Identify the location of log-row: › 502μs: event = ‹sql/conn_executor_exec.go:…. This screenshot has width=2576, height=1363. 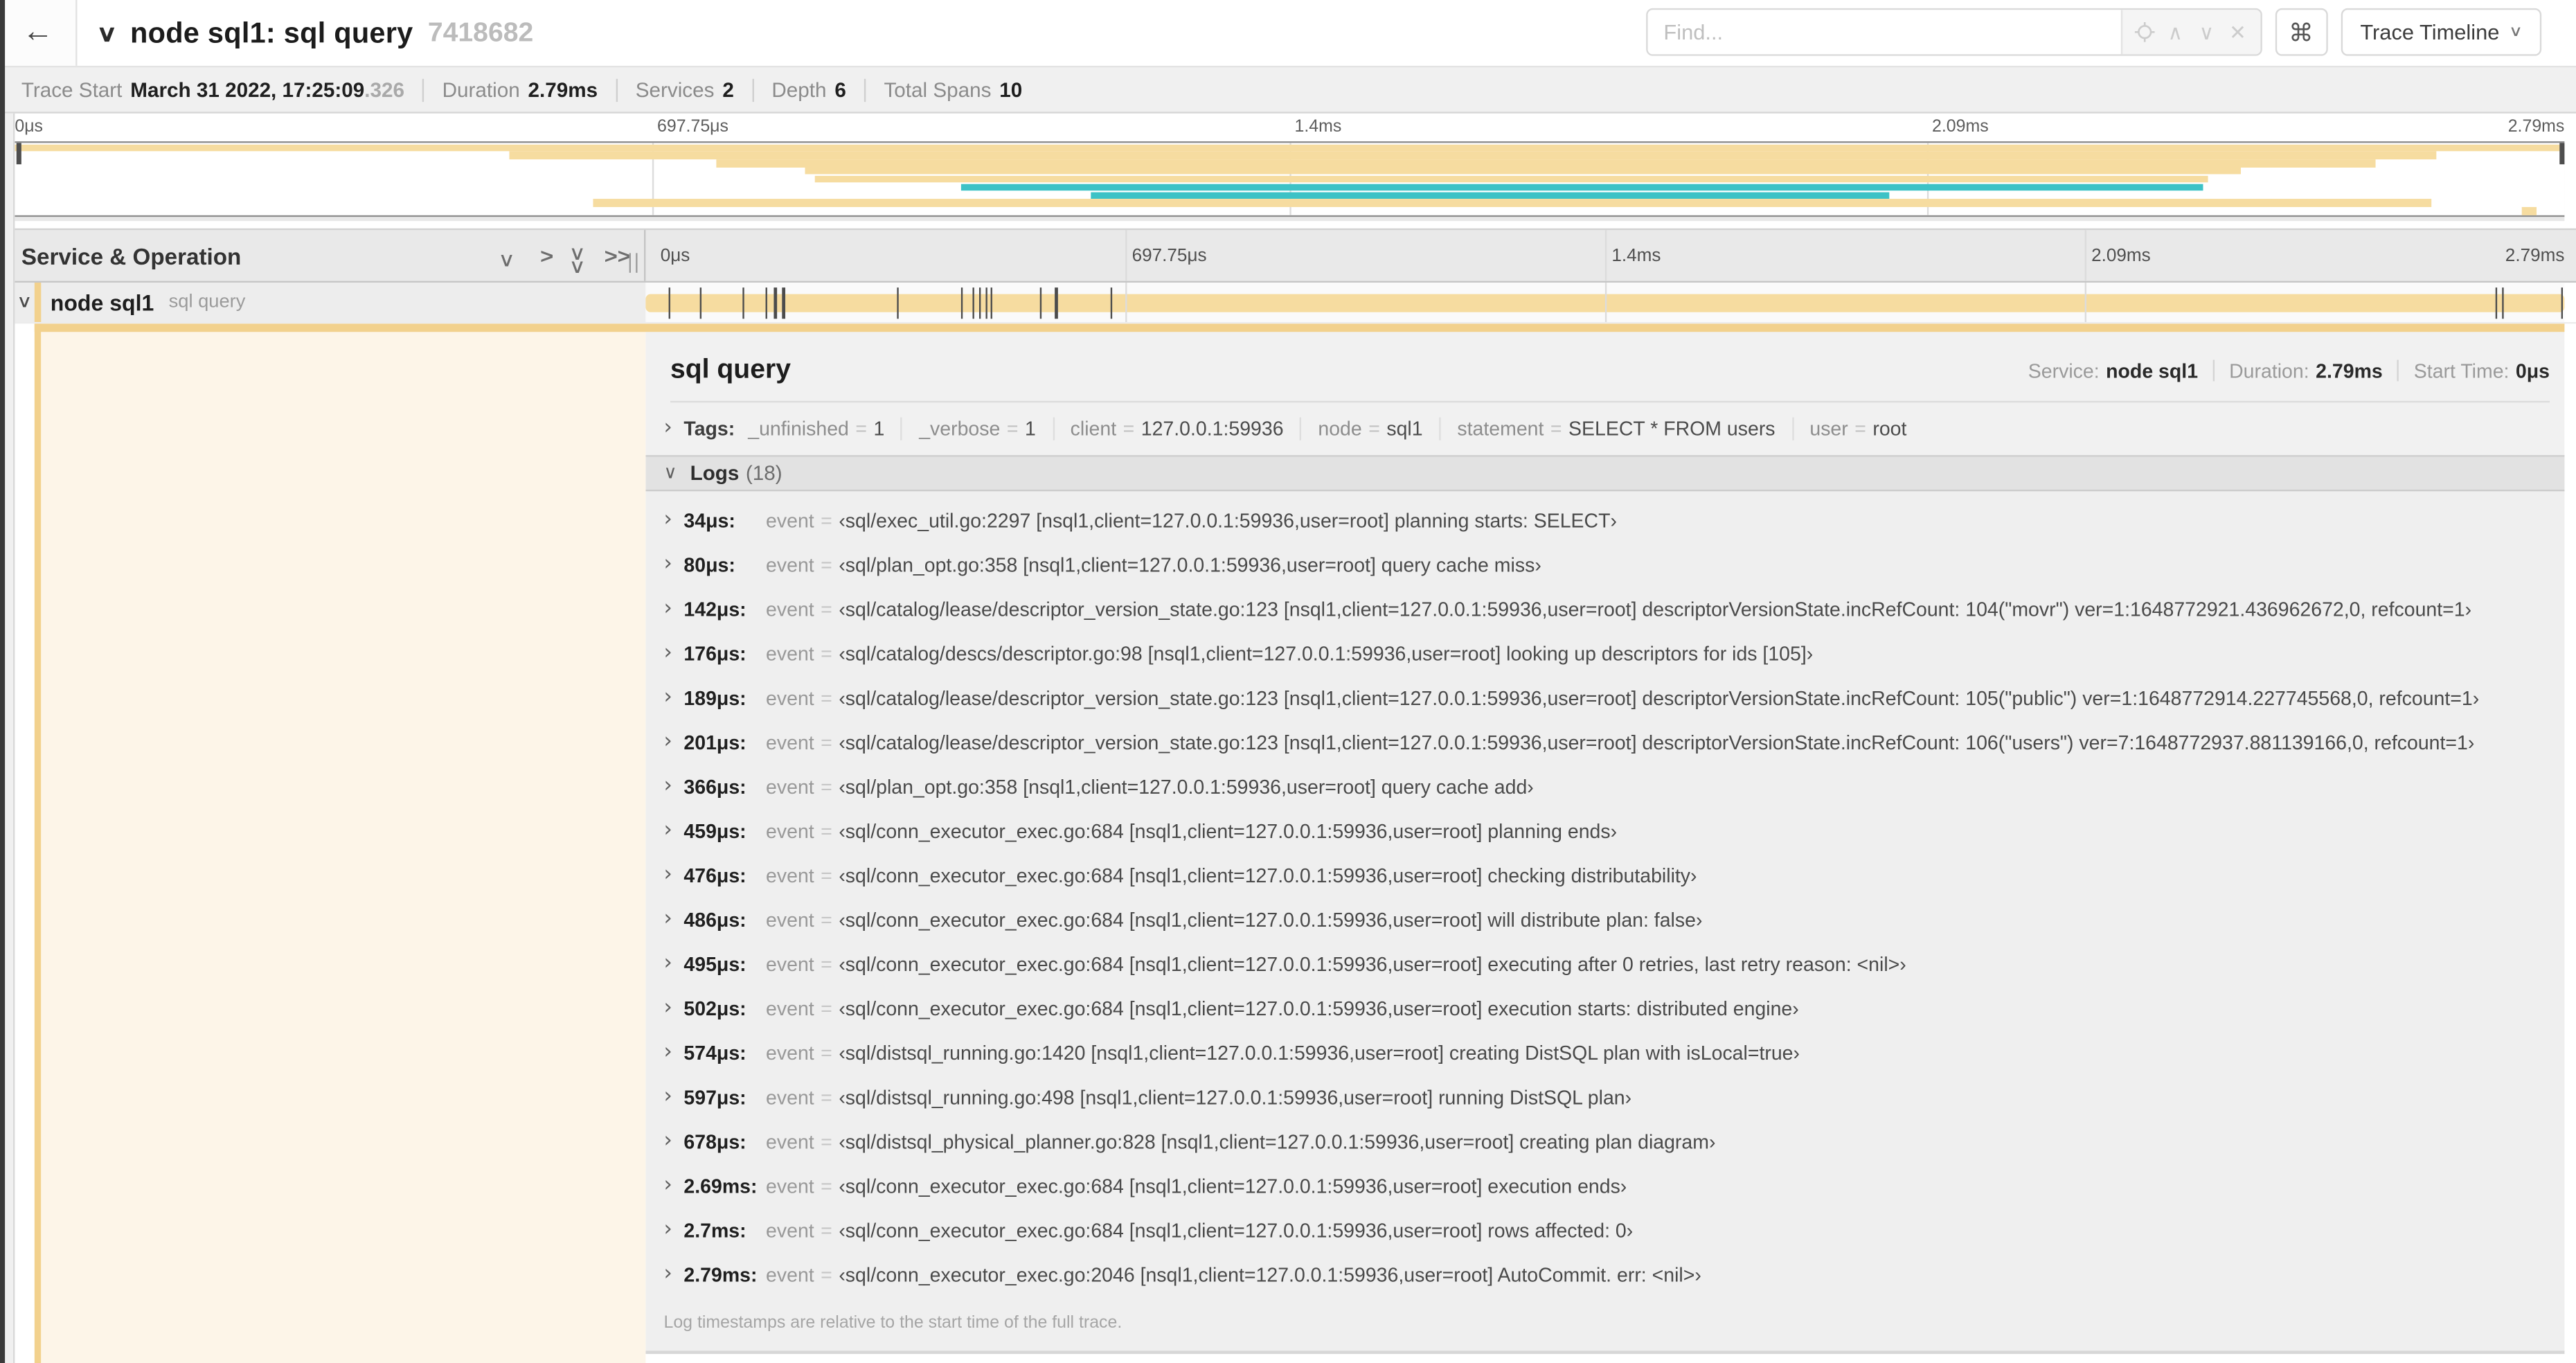
(1605, 1009).